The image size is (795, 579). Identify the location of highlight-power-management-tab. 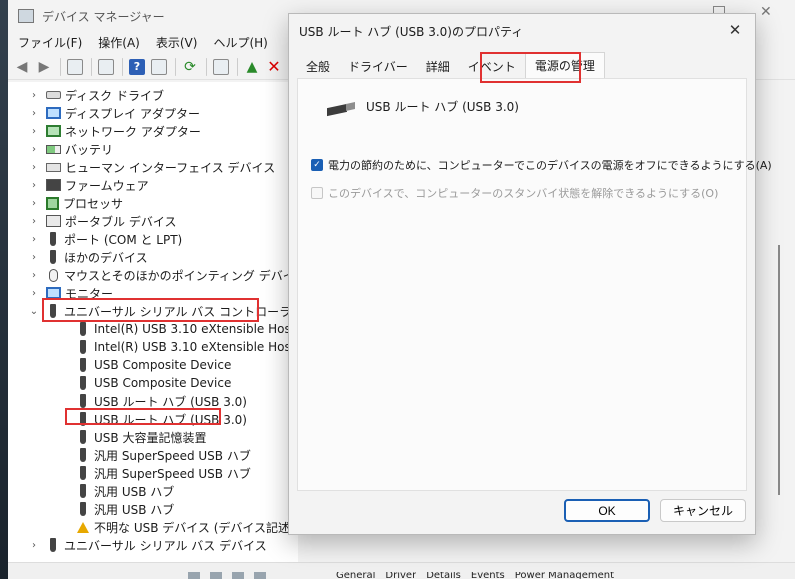
(530, 67).